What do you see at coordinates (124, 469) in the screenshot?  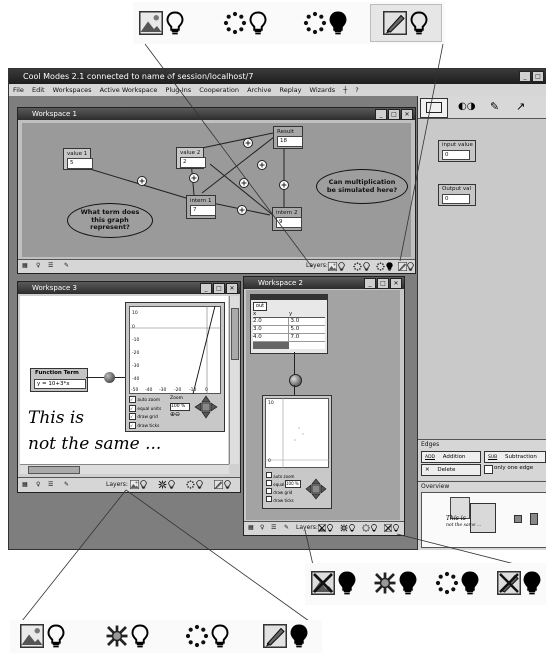 I see `horizontal-scrollbar` at bounding box center [124, 469].